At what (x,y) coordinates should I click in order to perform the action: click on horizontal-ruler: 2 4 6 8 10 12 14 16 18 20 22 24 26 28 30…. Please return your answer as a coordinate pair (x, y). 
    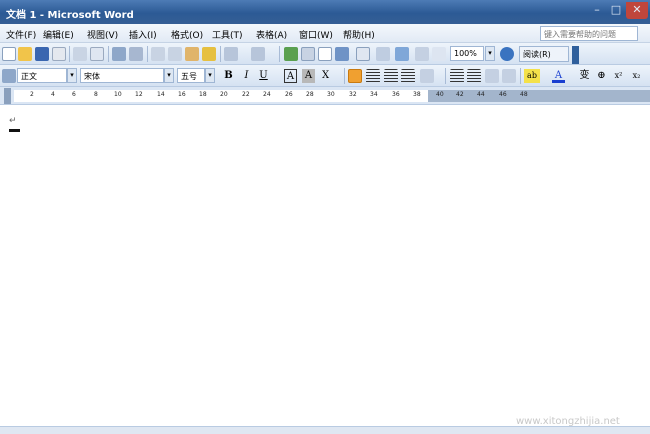
    Looking at the image, I should click on (325, 96).